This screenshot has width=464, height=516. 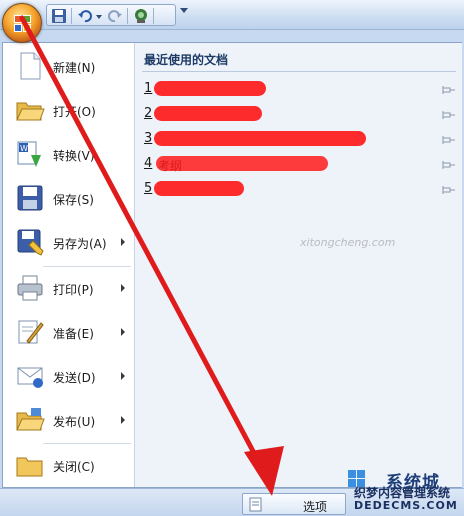 What do you see at coordinates (30, 288) in the screenshot?
I see `printer-icon` at bounding box center [30, 288].